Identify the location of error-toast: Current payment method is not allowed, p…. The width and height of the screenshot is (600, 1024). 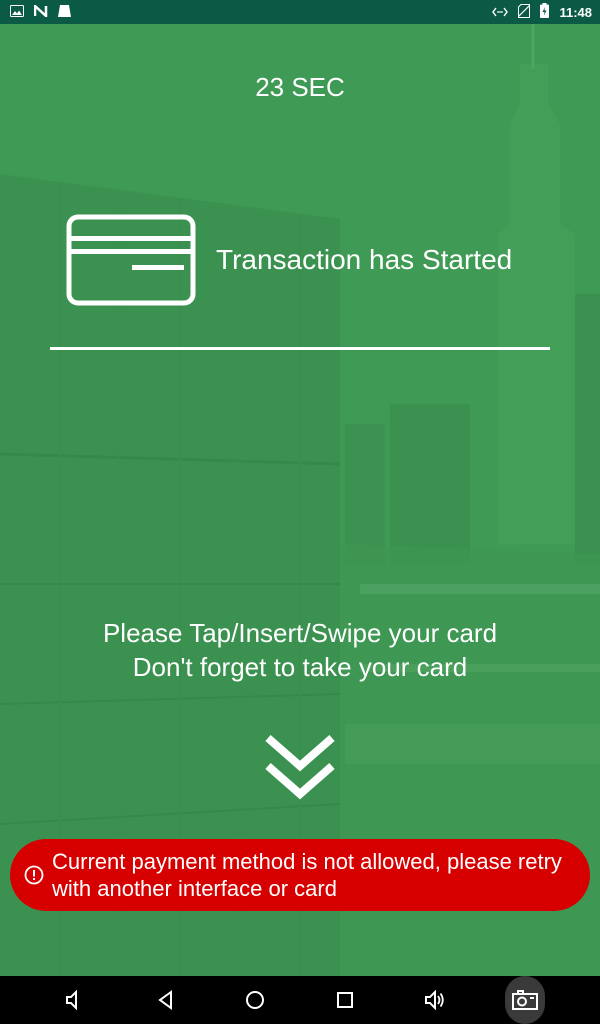
(300, 875).